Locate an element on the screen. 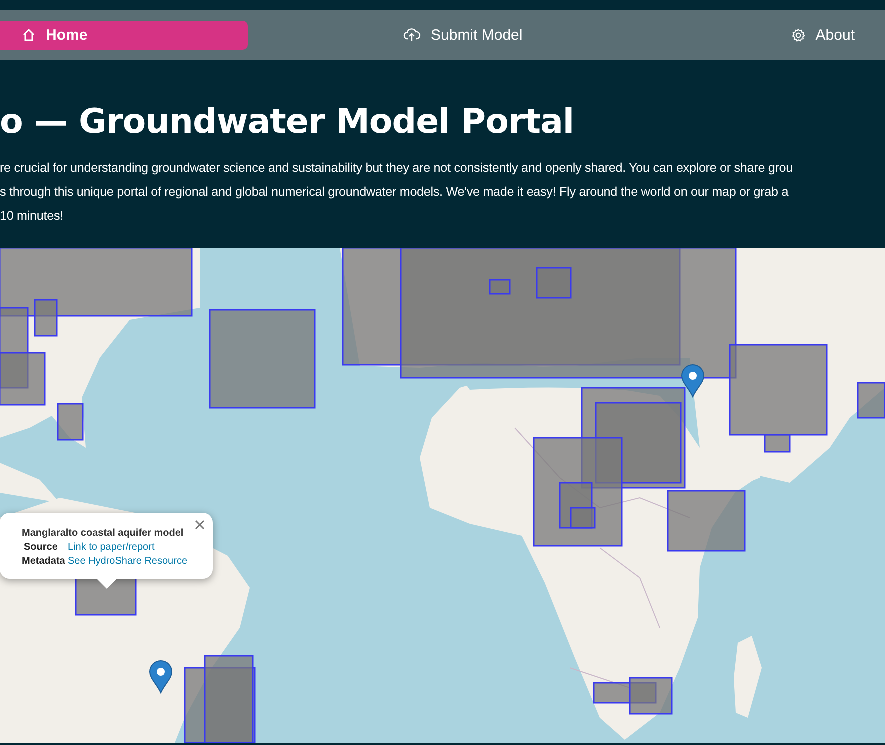 The height and width of the screenshot is (745, 885). popup-title: Manglaralto coastal aquifer model is located at coordinates (103, 533).